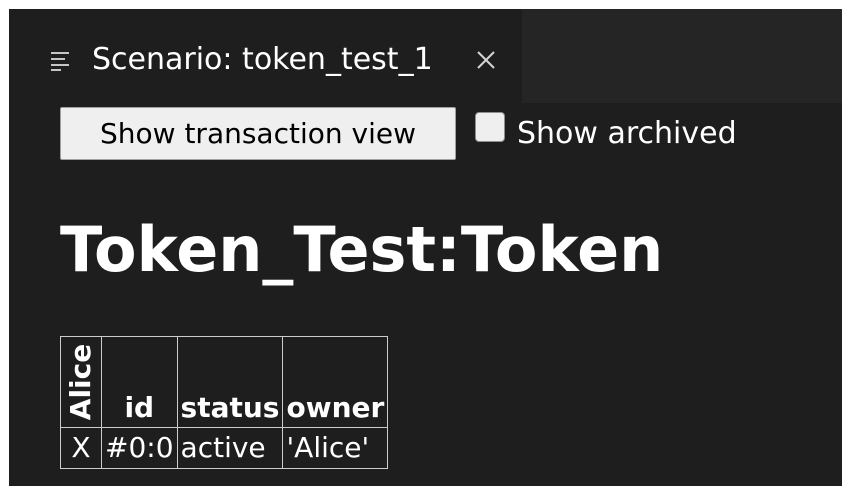  What do you see at coordinates (139, 448) in the screenshot?
I see `cell-id: #0:0` at bounding box center [139, 448].